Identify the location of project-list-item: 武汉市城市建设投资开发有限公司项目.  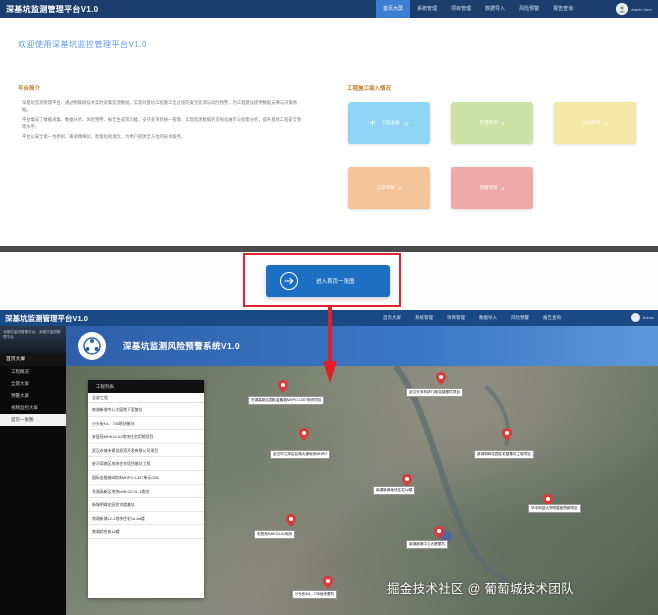
(146, 451).